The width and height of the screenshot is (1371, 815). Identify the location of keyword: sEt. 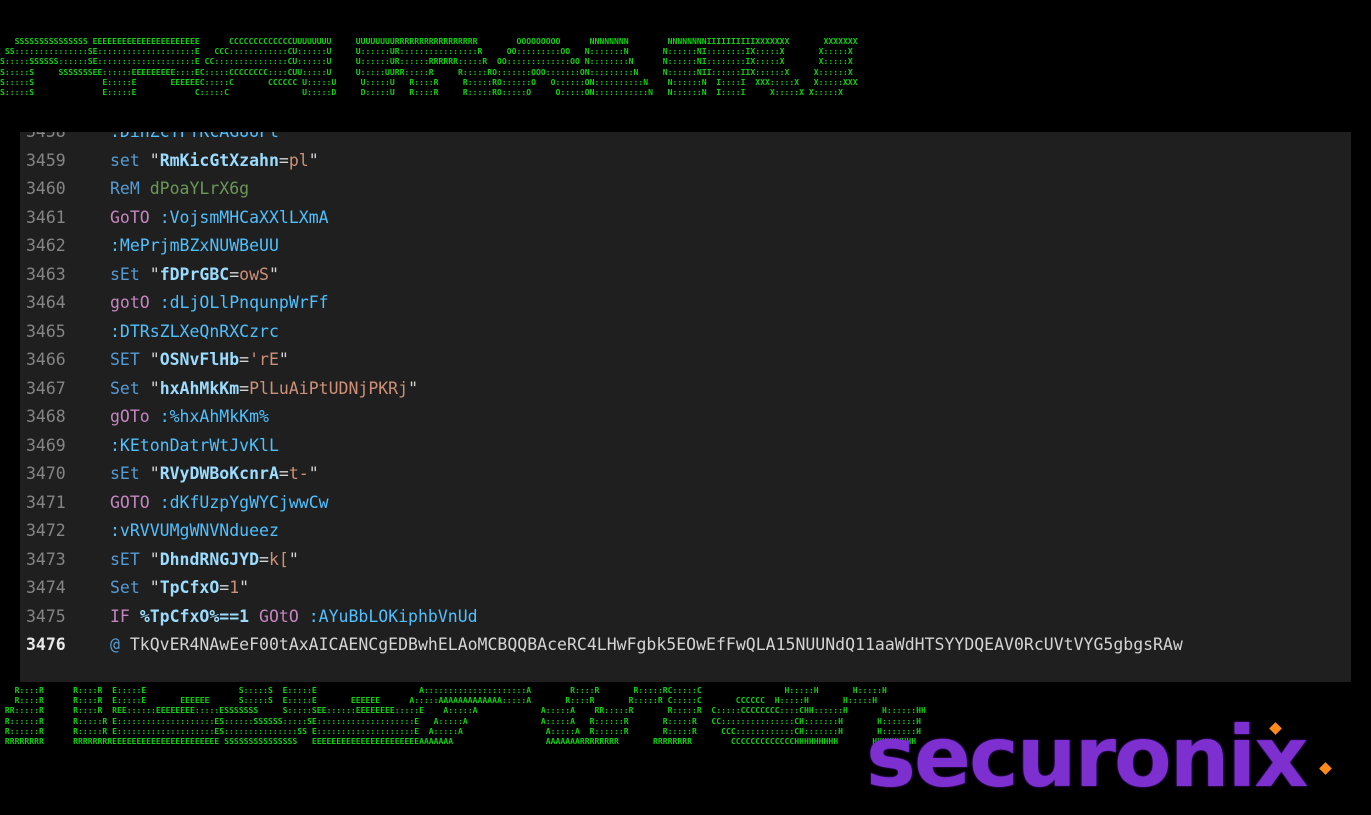
(125, 274).